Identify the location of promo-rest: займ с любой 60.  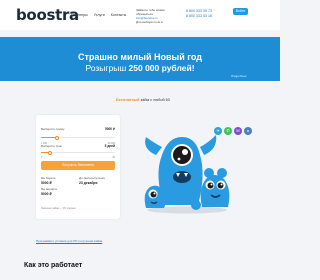
(155, 100).